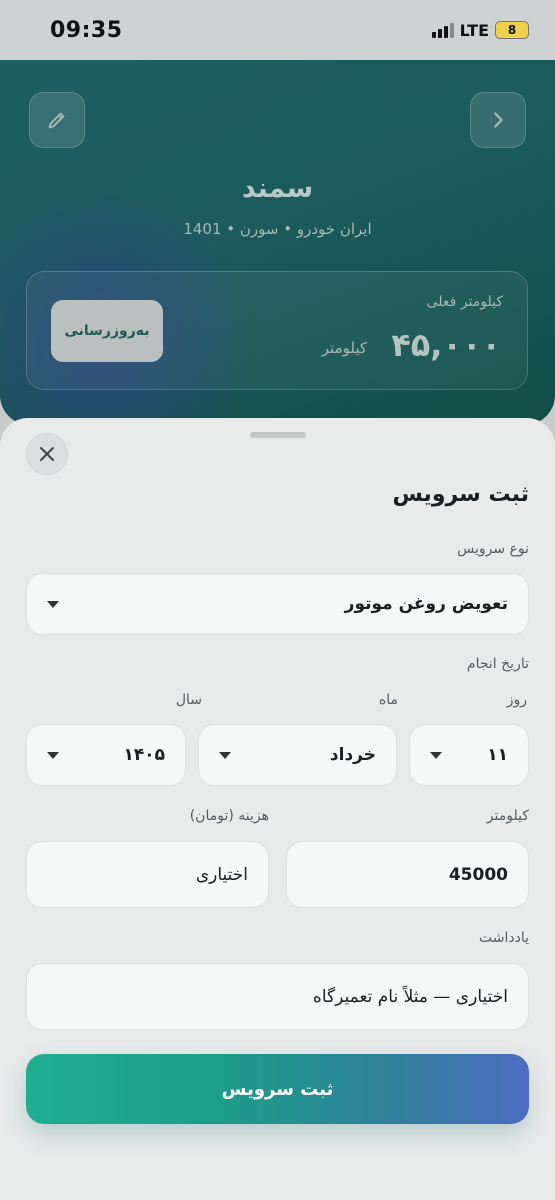 The image size is (555, 1200). I want to click on chevron-right-icon, so click(498, 120).